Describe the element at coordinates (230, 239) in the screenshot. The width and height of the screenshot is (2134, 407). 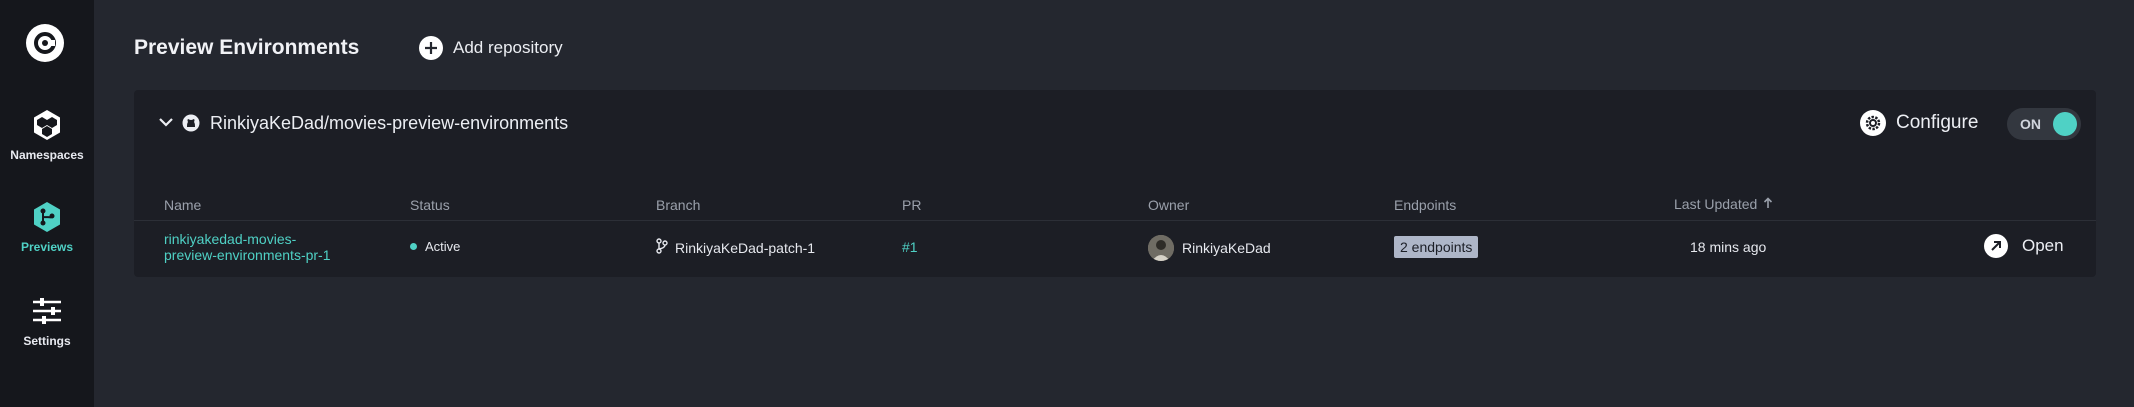
I see `environment-name-line: rinkiyakedad-movies-` at that location.